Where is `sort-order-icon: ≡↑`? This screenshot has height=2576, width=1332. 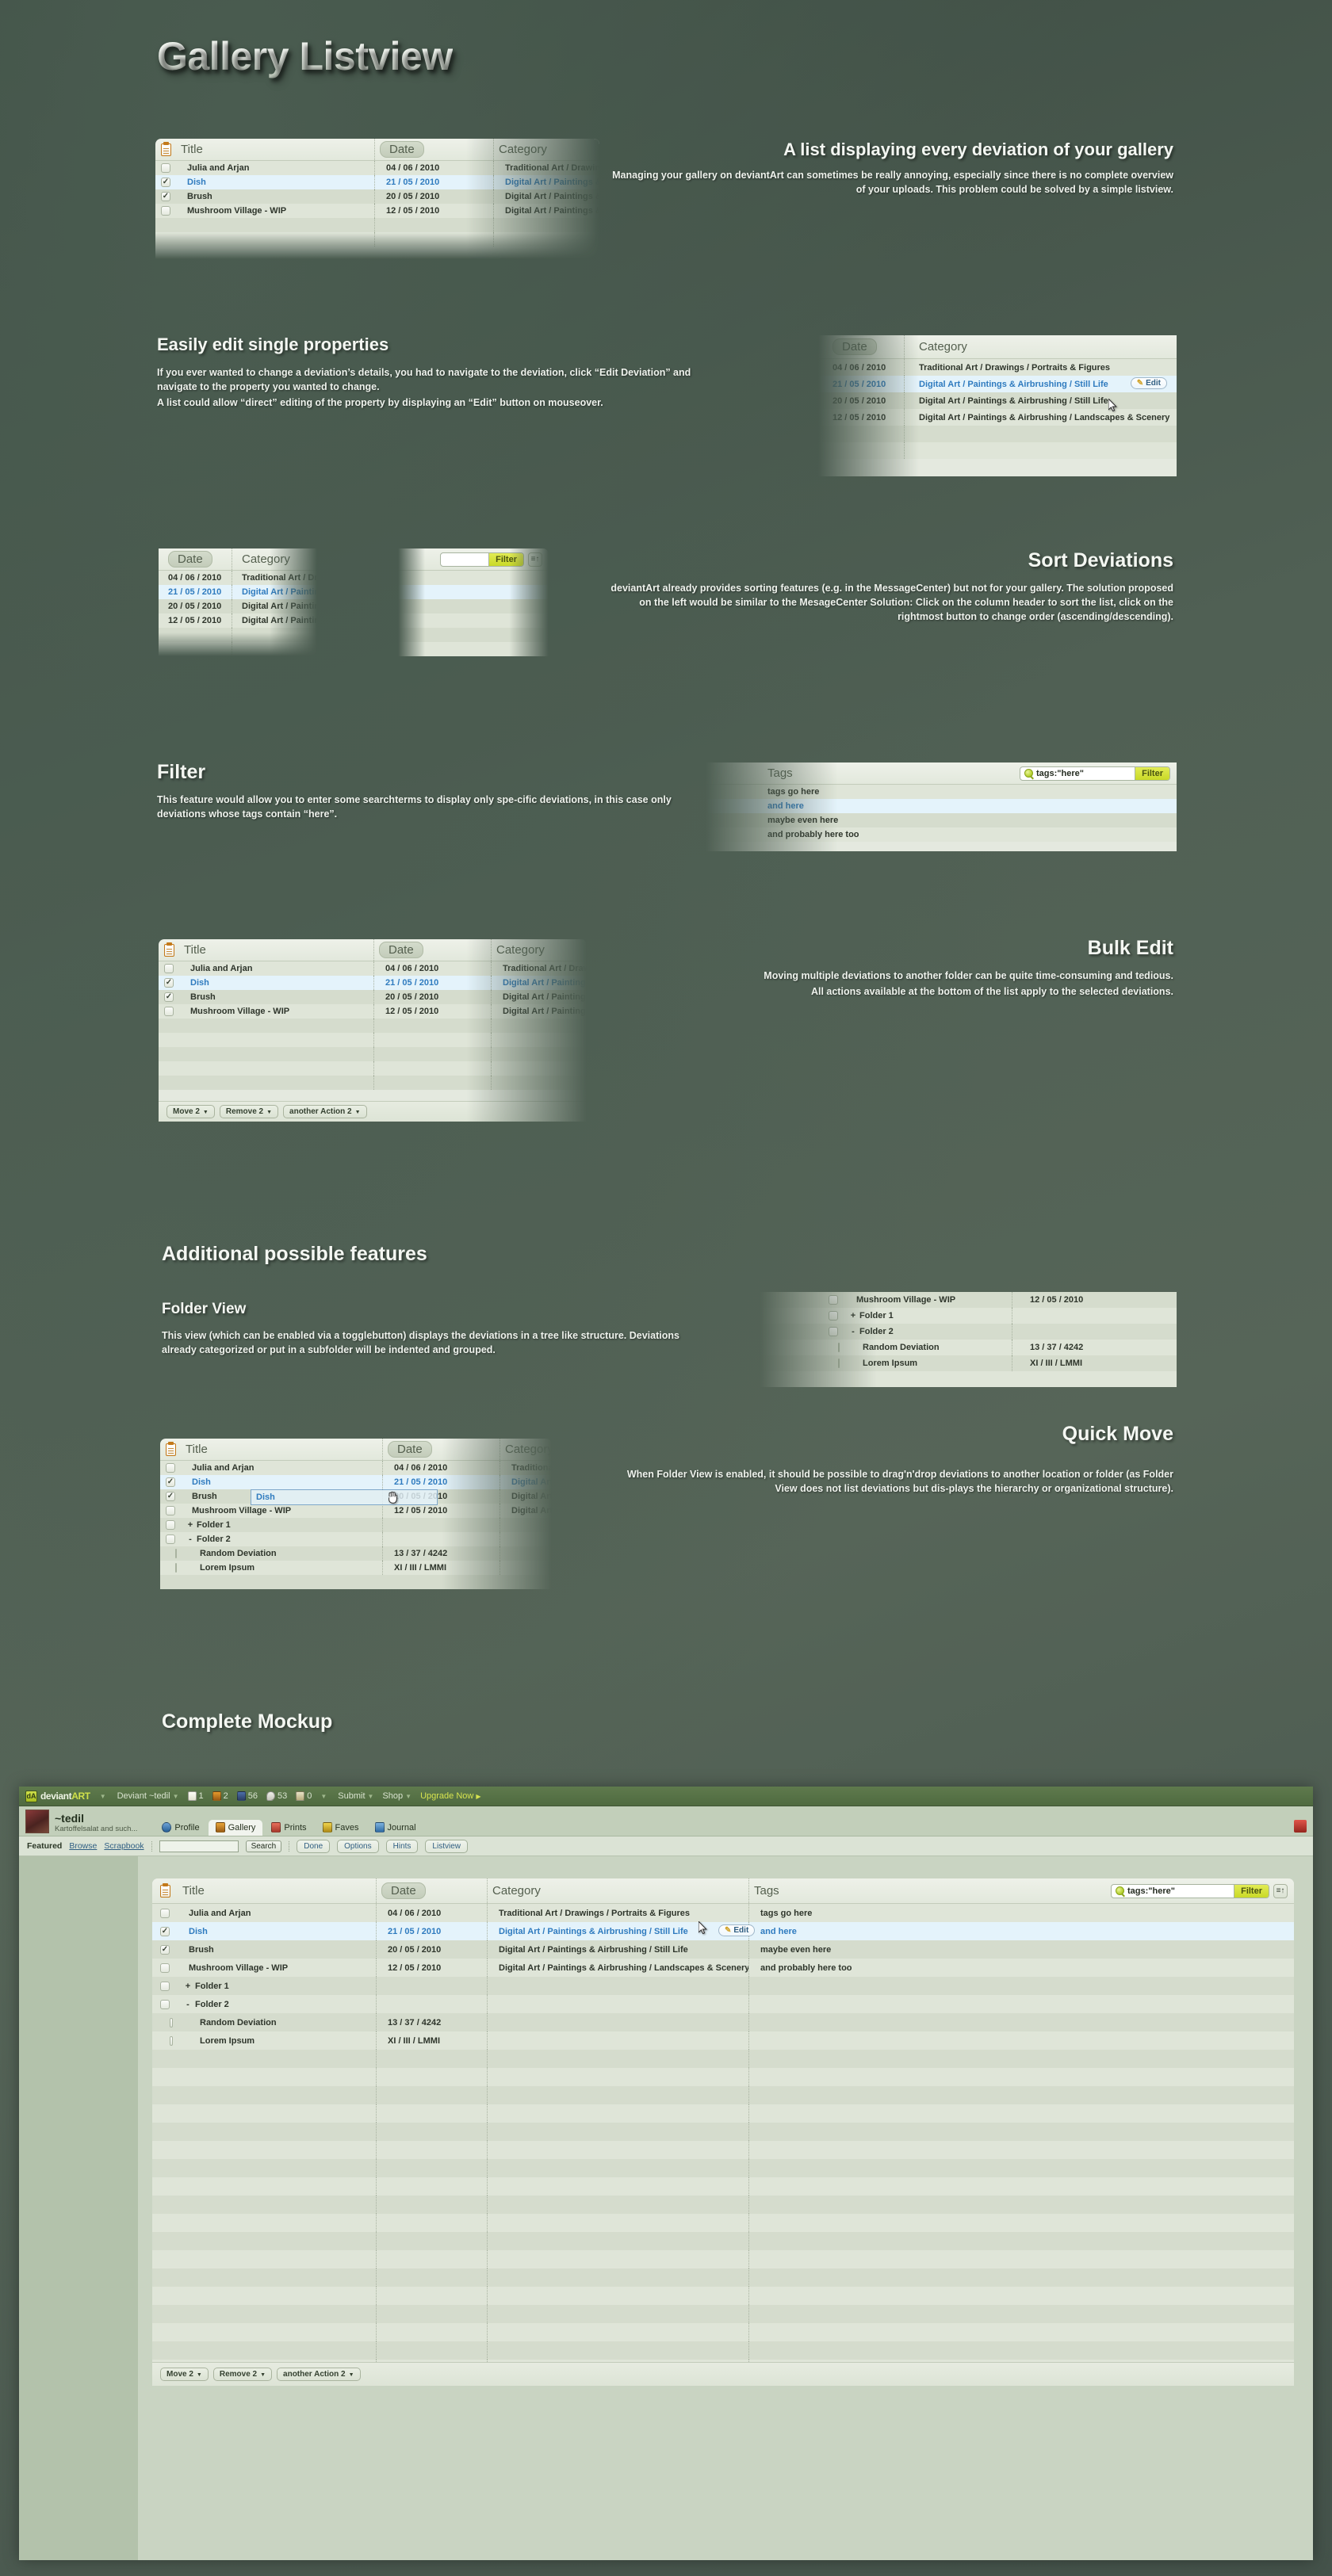
sort-order-icon: ≡↑ is located at coordinates (535, 559).